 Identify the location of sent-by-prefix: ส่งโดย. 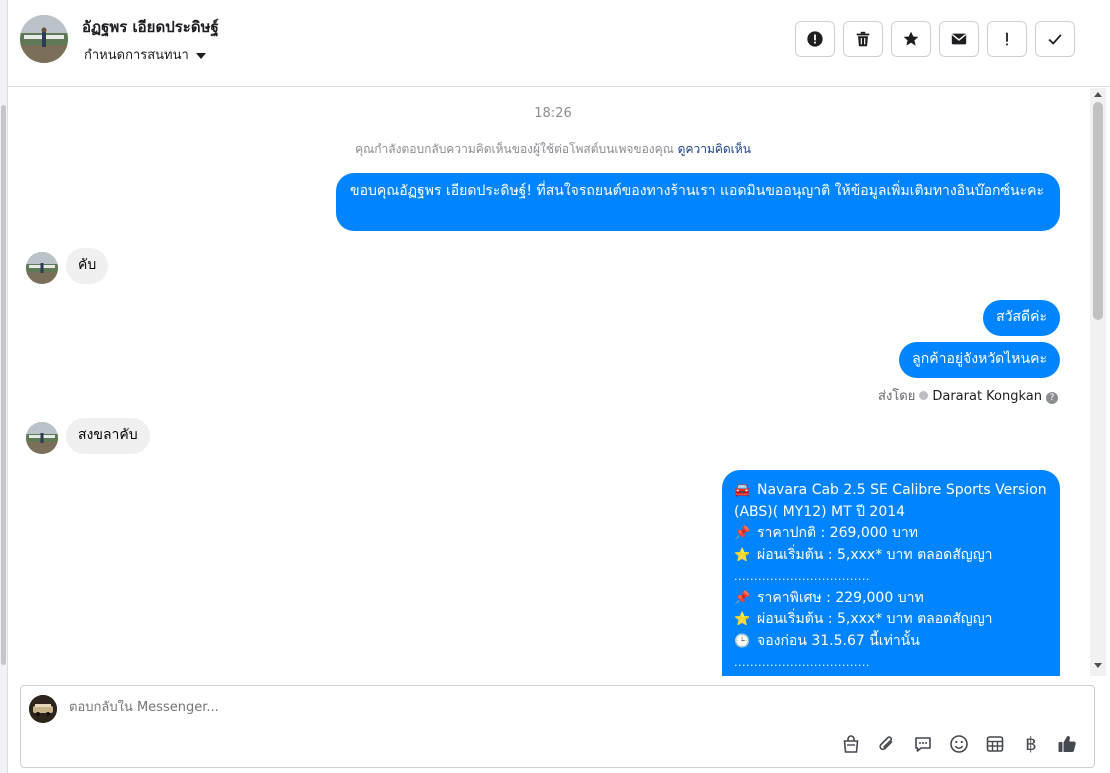
(897, 396).